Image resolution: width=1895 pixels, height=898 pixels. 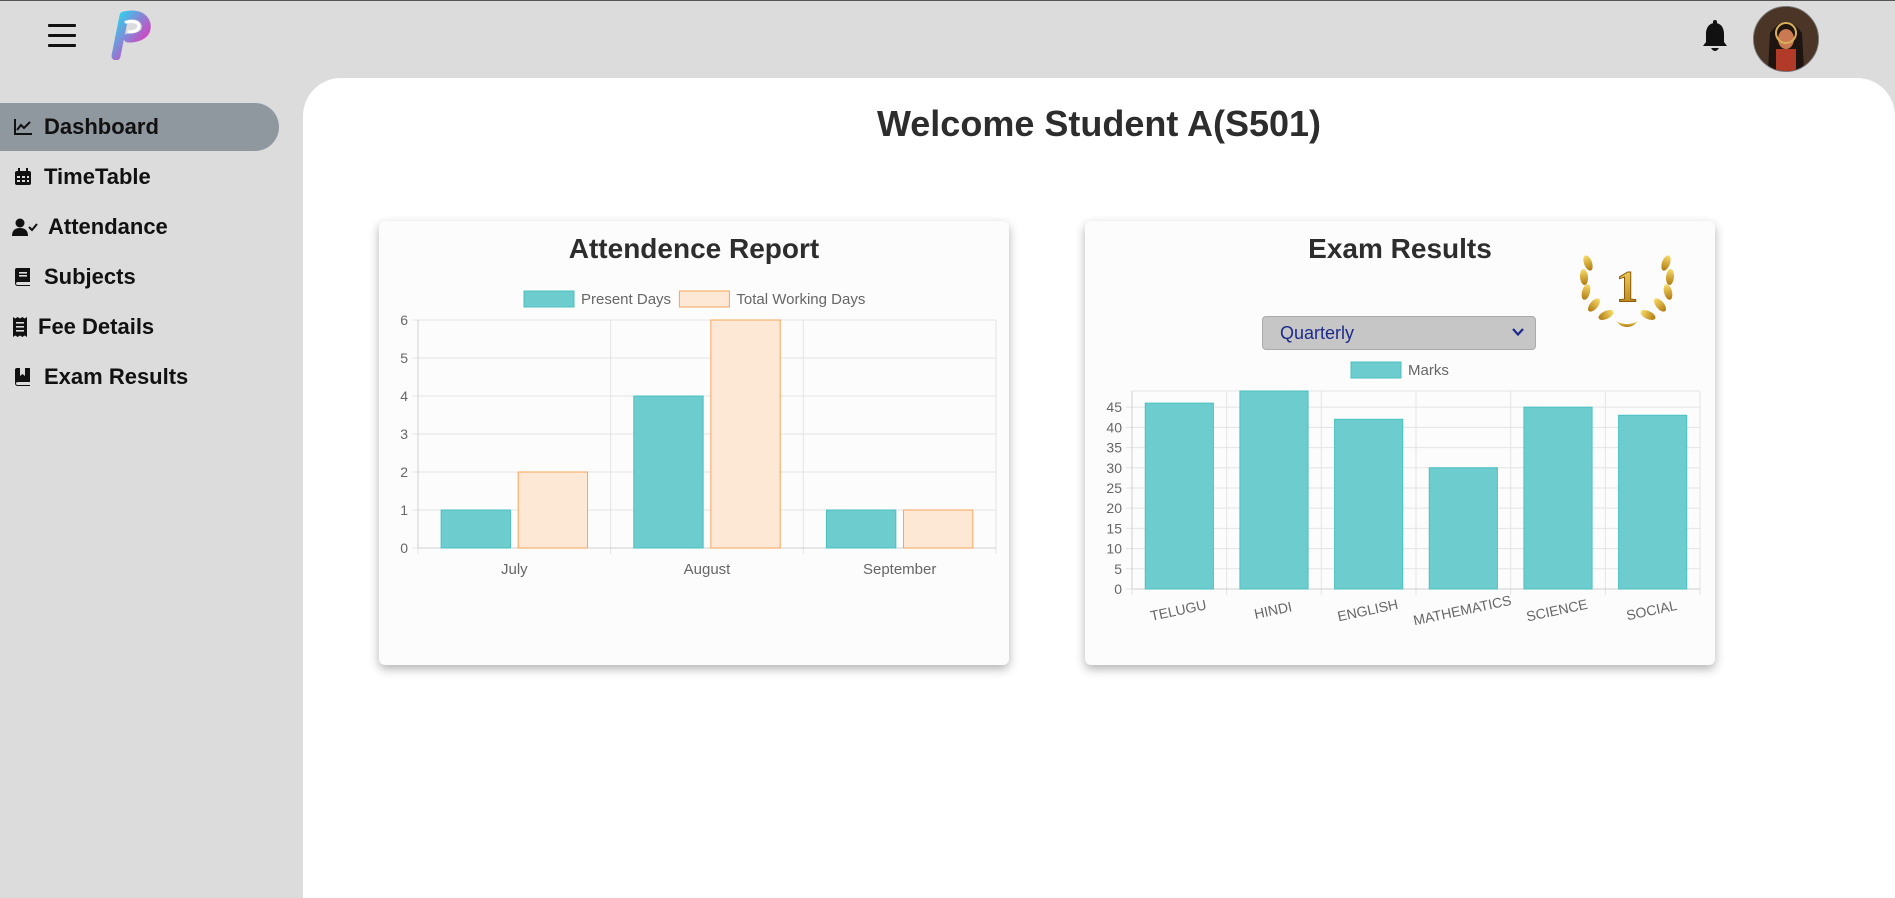 I want to click on book-bookmark-icon, so click(x=23, y=377).